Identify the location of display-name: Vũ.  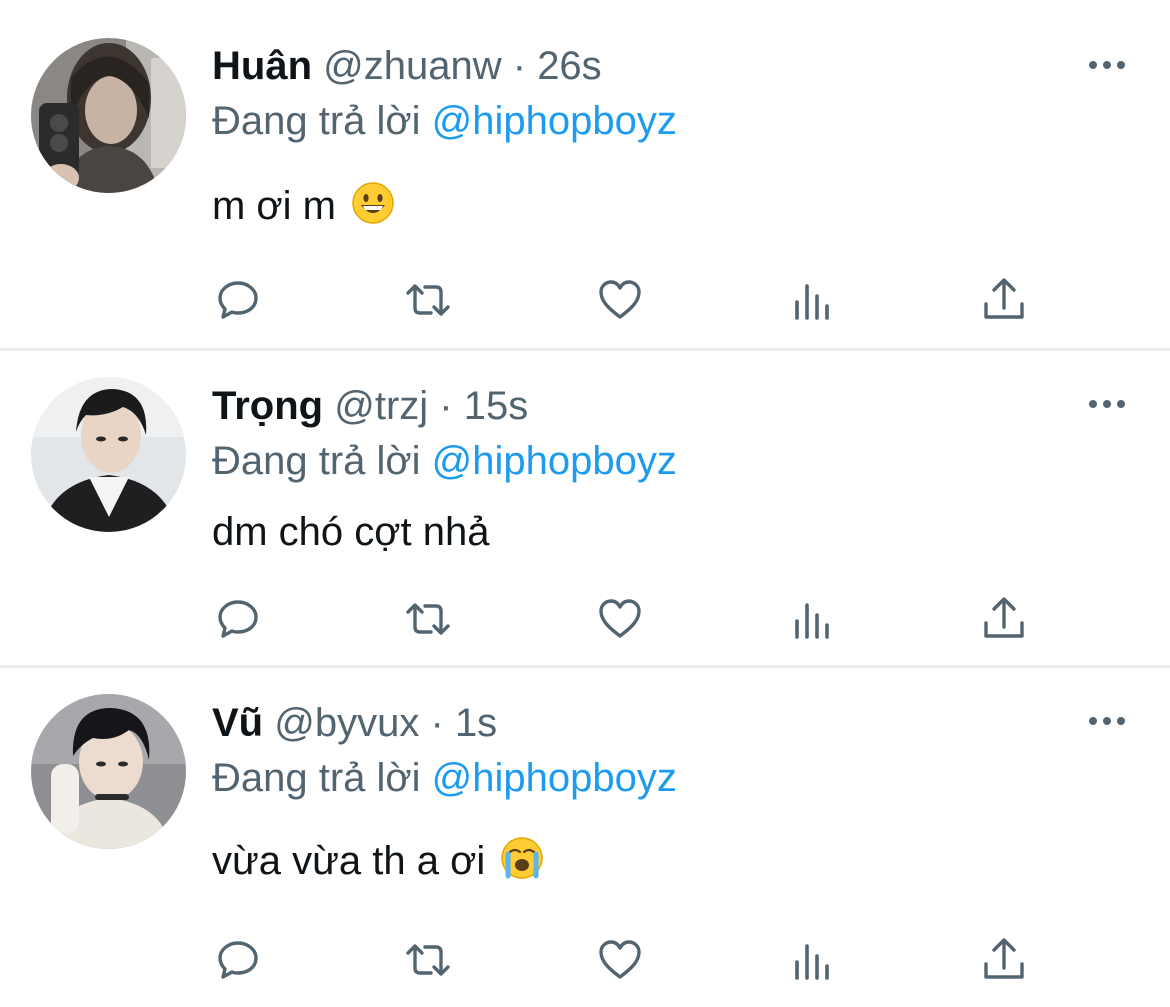
(237, 723).